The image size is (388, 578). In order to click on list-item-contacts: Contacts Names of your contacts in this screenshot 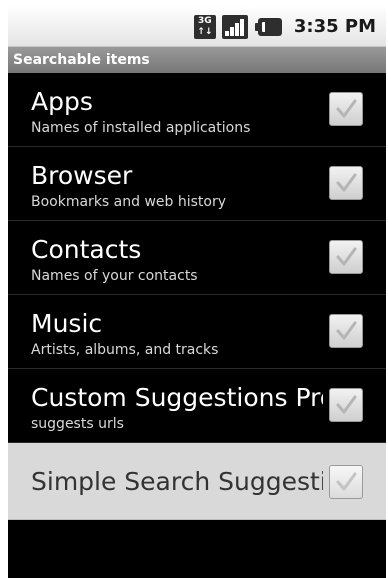, I will do `click(197, 258)`.